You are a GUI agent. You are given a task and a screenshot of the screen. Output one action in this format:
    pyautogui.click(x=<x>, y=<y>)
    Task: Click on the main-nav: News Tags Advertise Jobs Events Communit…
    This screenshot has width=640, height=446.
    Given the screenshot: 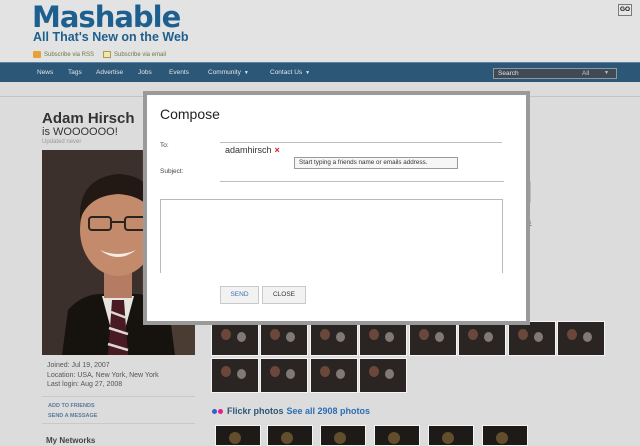 What is the action you would take?
    pyautogui.click(x=320, y=72)
    